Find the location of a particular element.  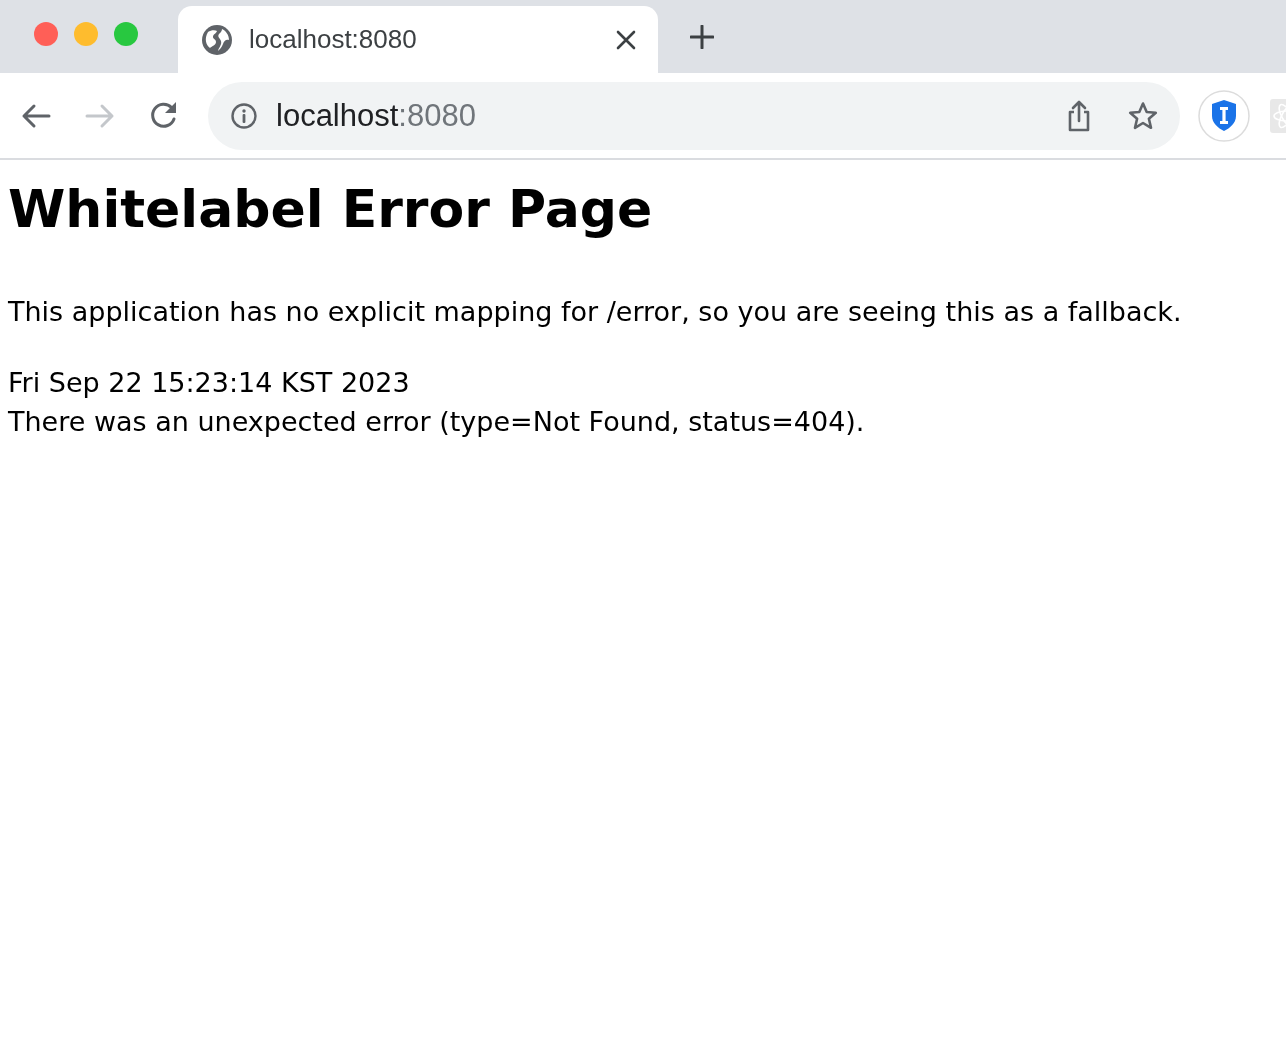

shield-icon is located at coordinates (1224, 115).